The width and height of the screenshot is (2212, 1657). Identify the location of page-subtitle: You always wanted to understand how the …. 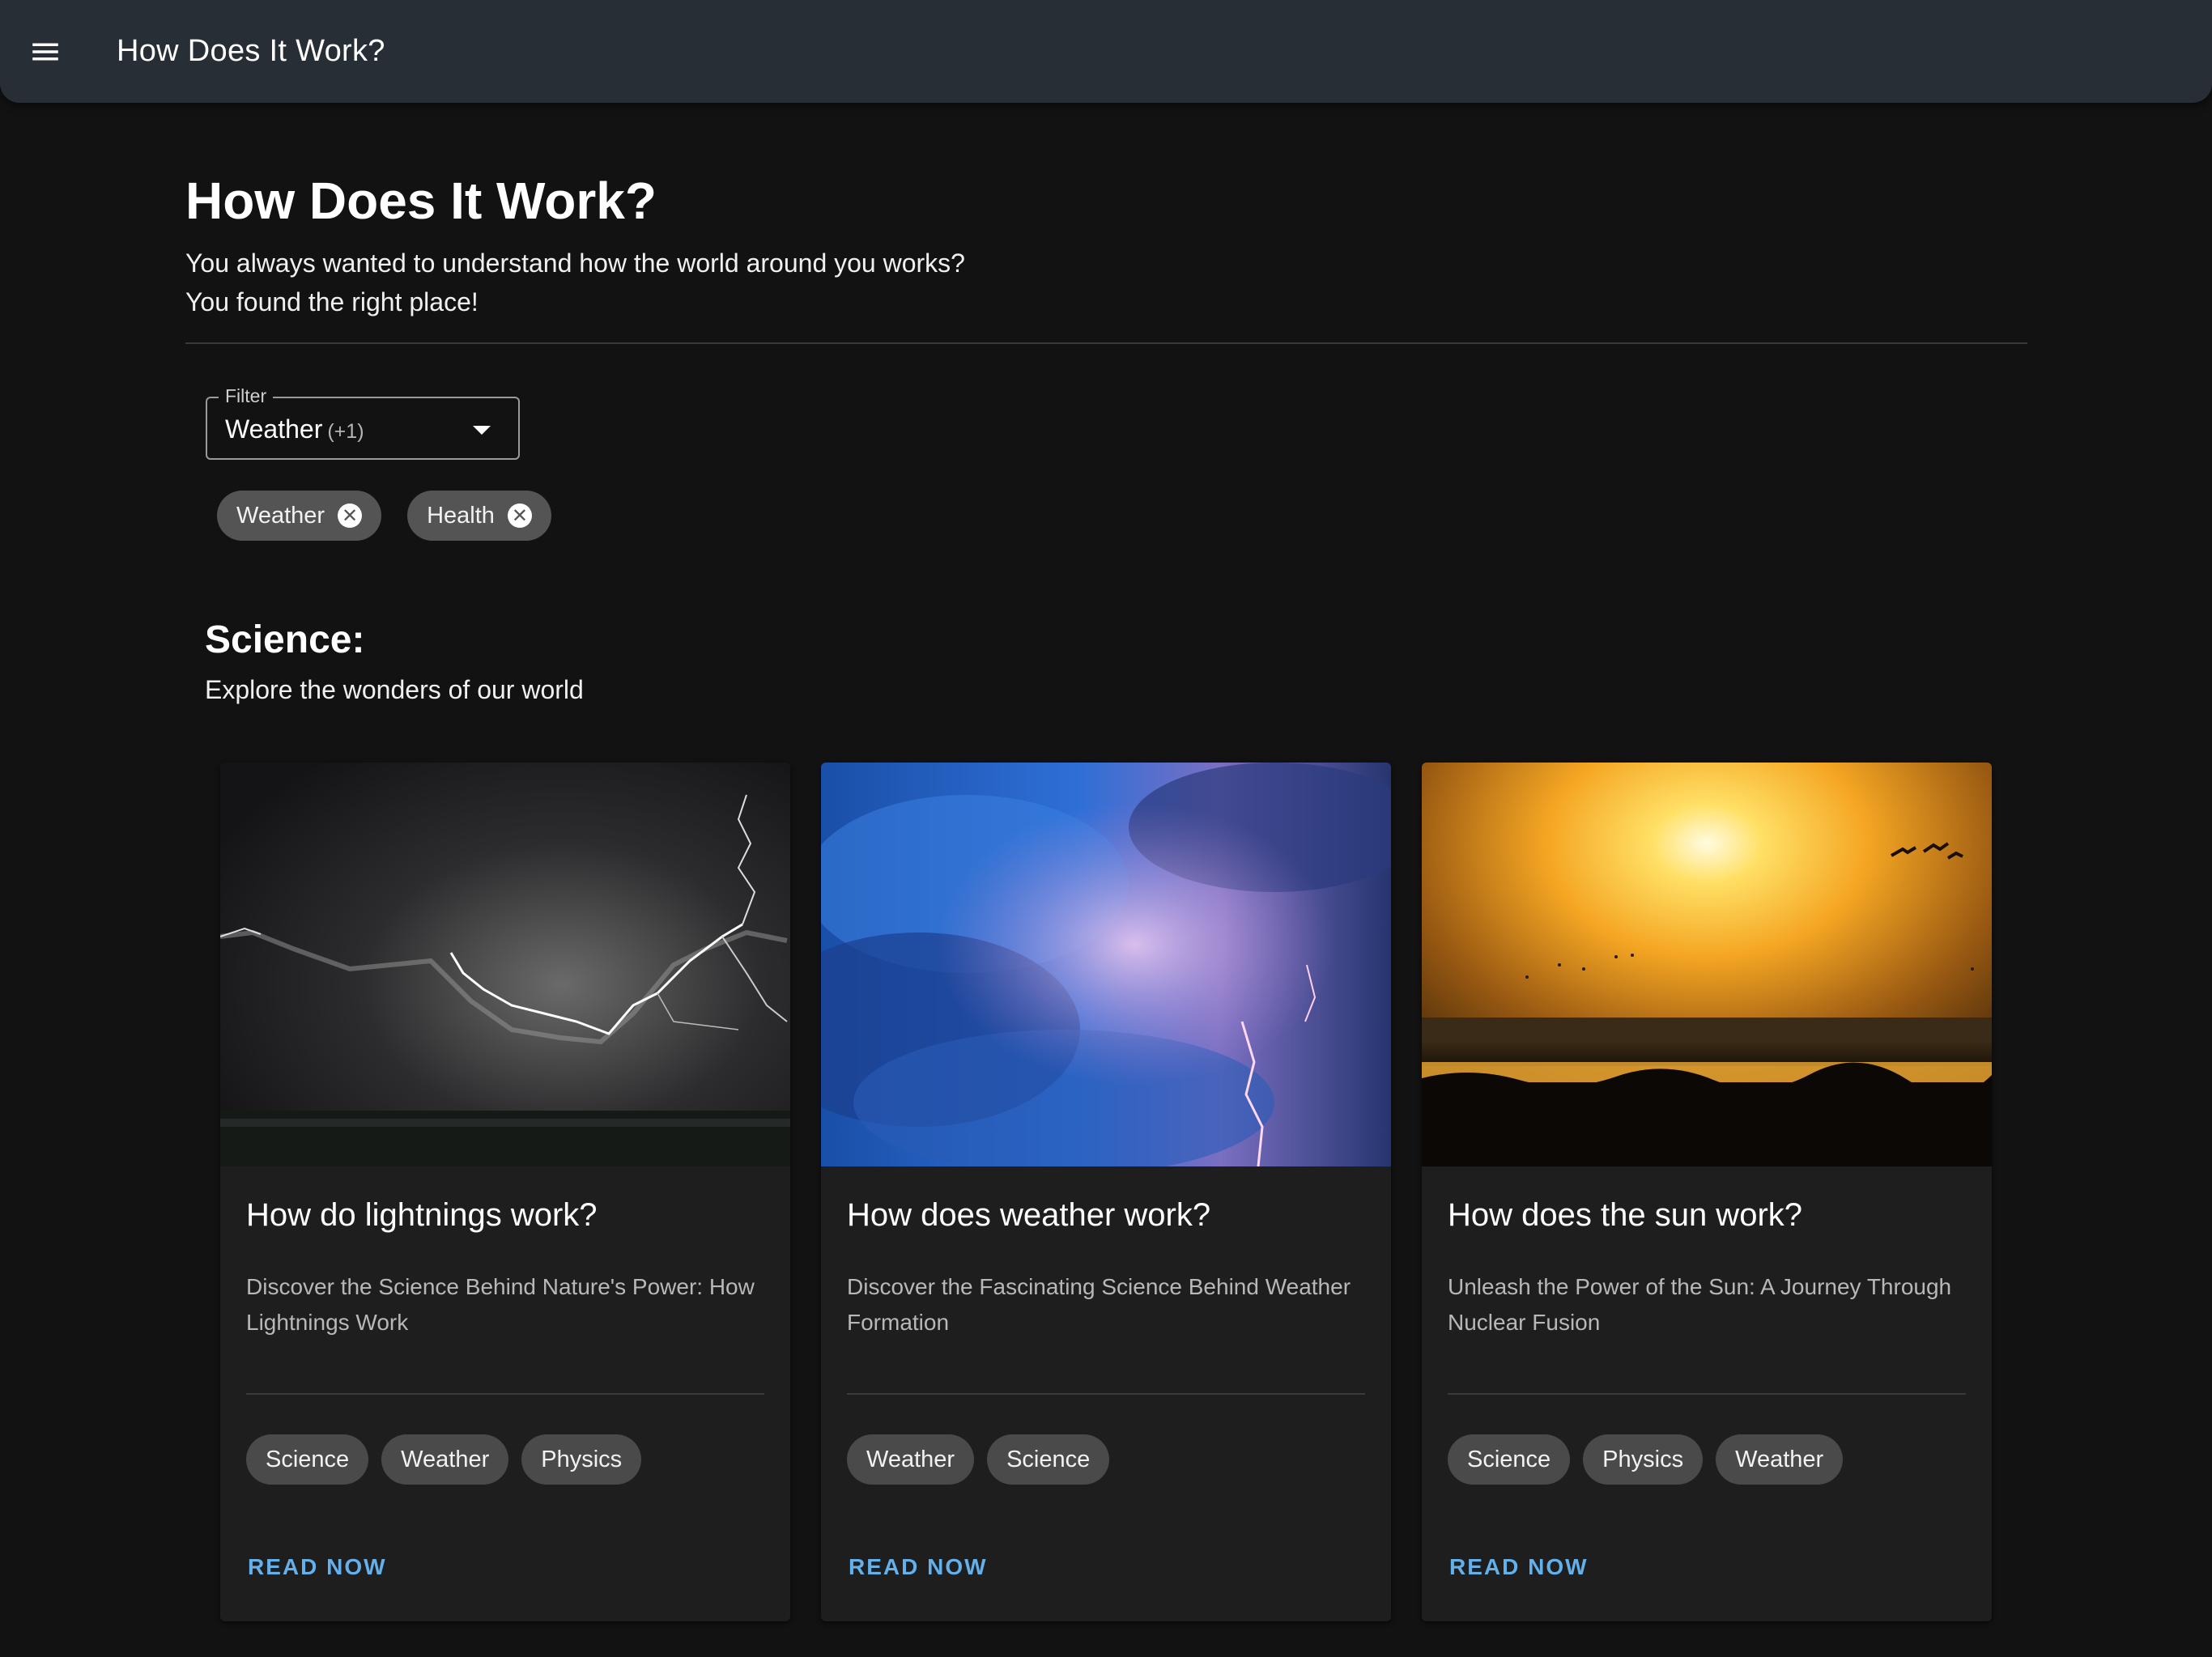
(575, 282).